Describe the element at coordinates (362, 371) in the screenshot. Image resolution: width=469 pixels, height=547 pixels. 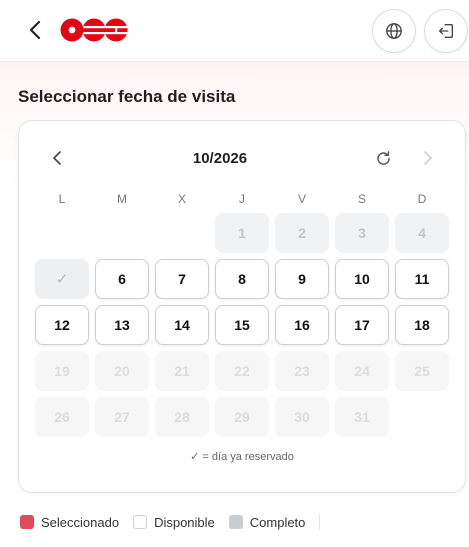
I see `calendar-day: 24` at that location.